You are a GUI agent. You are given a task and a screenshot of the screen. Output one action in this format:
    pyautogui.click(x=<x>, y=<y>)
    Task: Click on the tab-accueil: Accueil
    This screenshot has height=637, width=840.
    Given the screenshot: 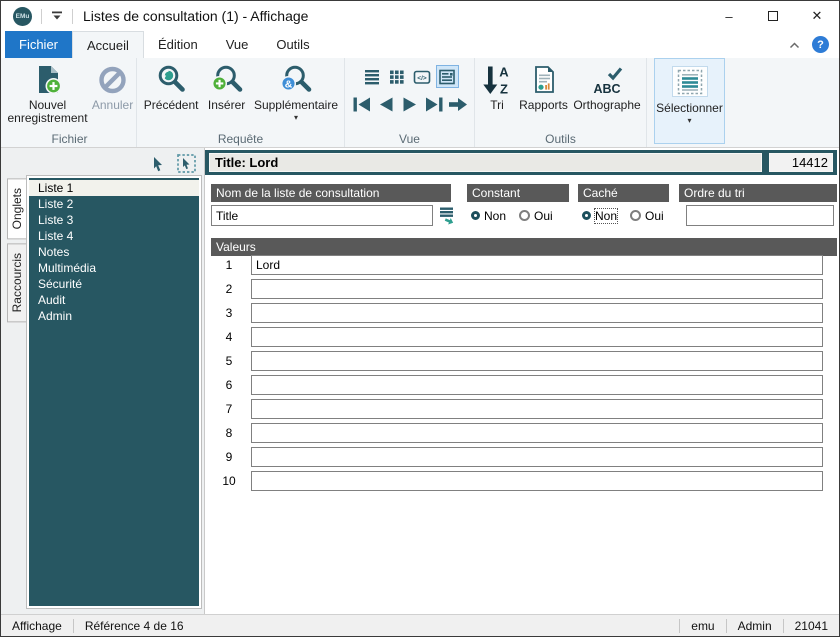 What is the action you would take?
    pyautogui.click(x=108, y=44)
    